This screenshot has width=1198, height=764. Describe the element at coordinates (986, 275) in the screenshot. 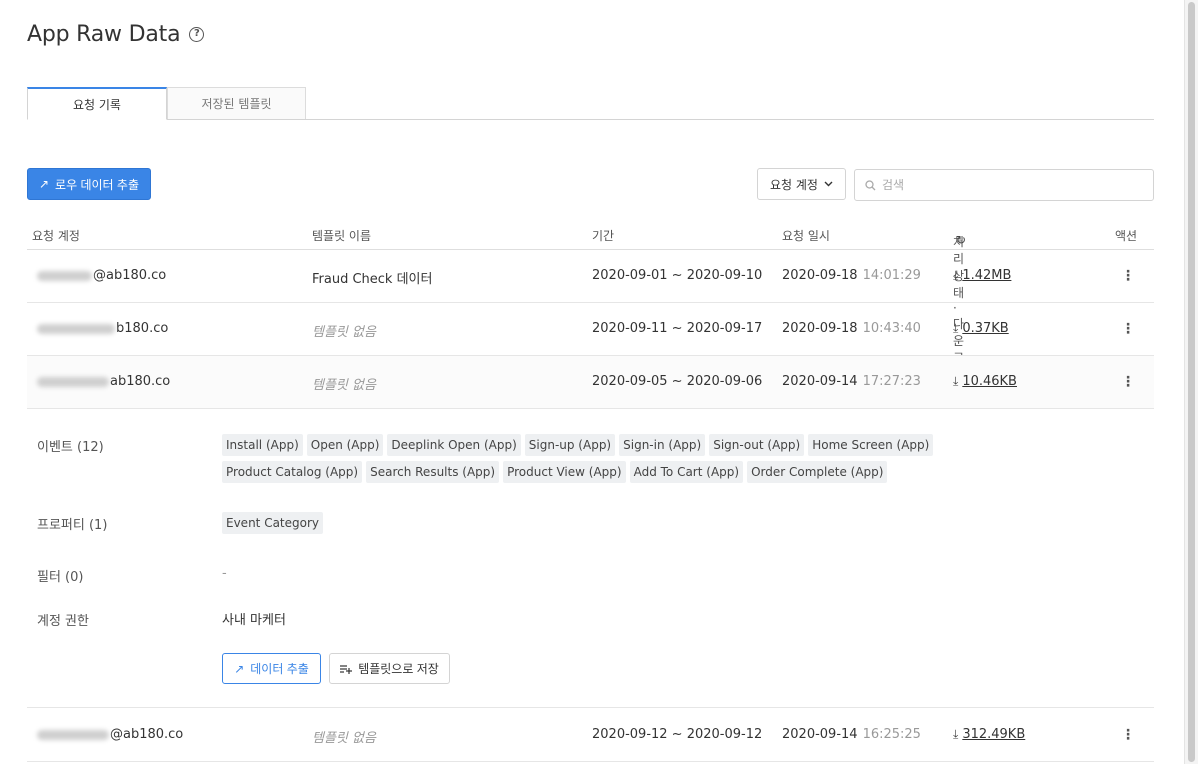

I see `download-link: 1.42MB` at that location.